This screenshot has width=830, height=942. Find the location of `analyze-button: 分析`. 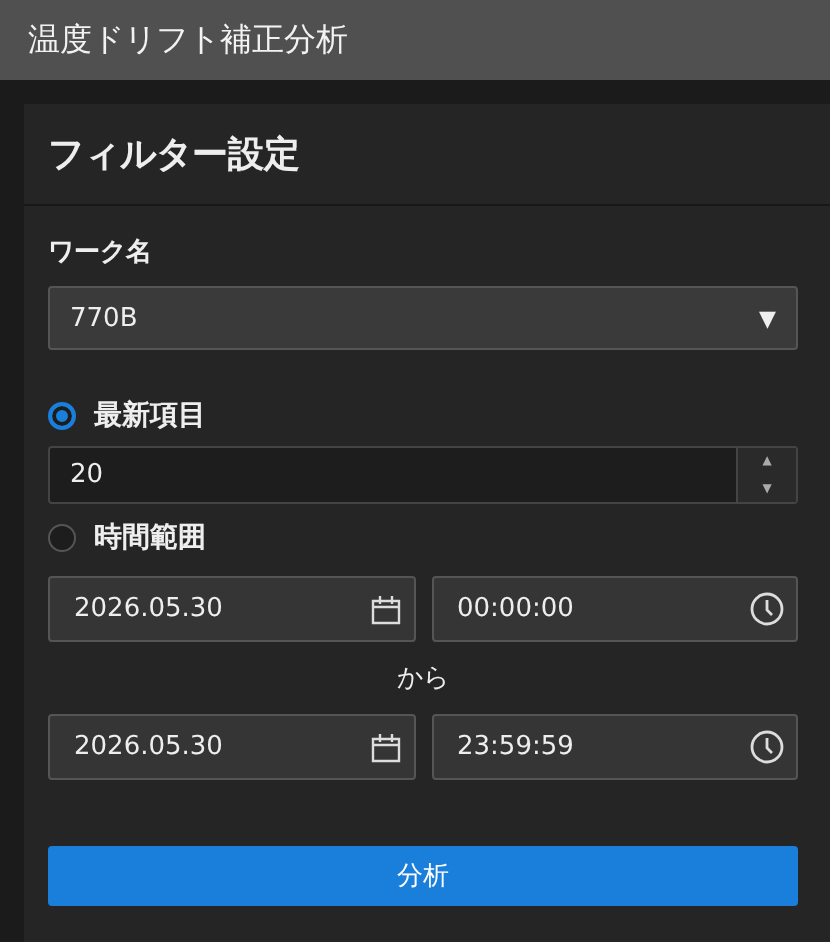

analyze-button: 分析 is located at coordinates (423, 876).